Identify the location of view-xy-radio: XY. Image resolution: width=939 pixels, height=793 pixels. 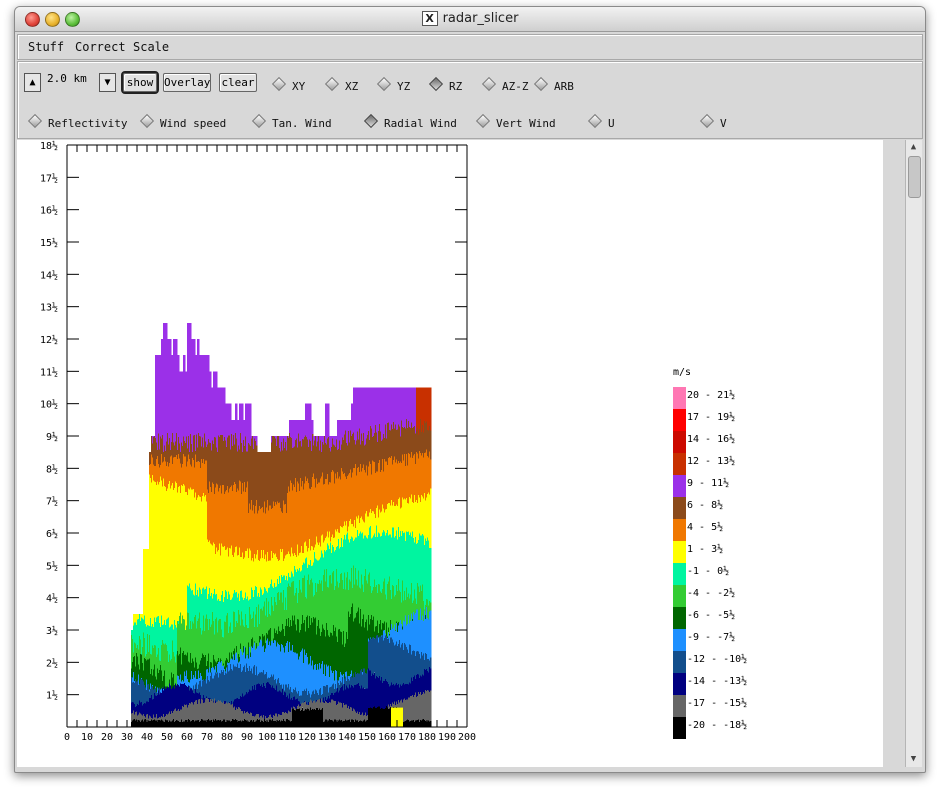
(288, 84).